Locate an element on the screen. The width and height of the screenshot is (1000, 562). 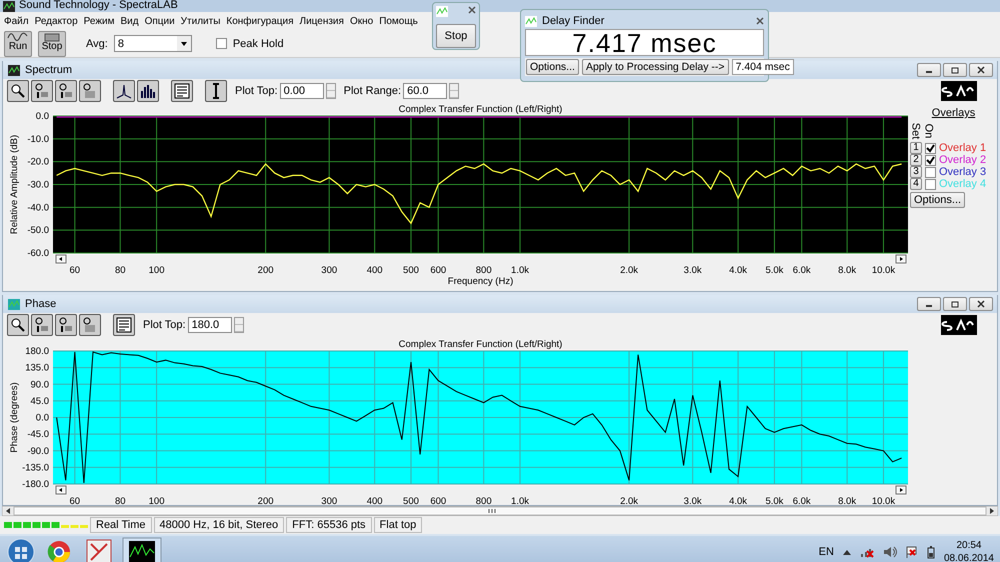
maximize-icon is located at coordinates (955, 70).